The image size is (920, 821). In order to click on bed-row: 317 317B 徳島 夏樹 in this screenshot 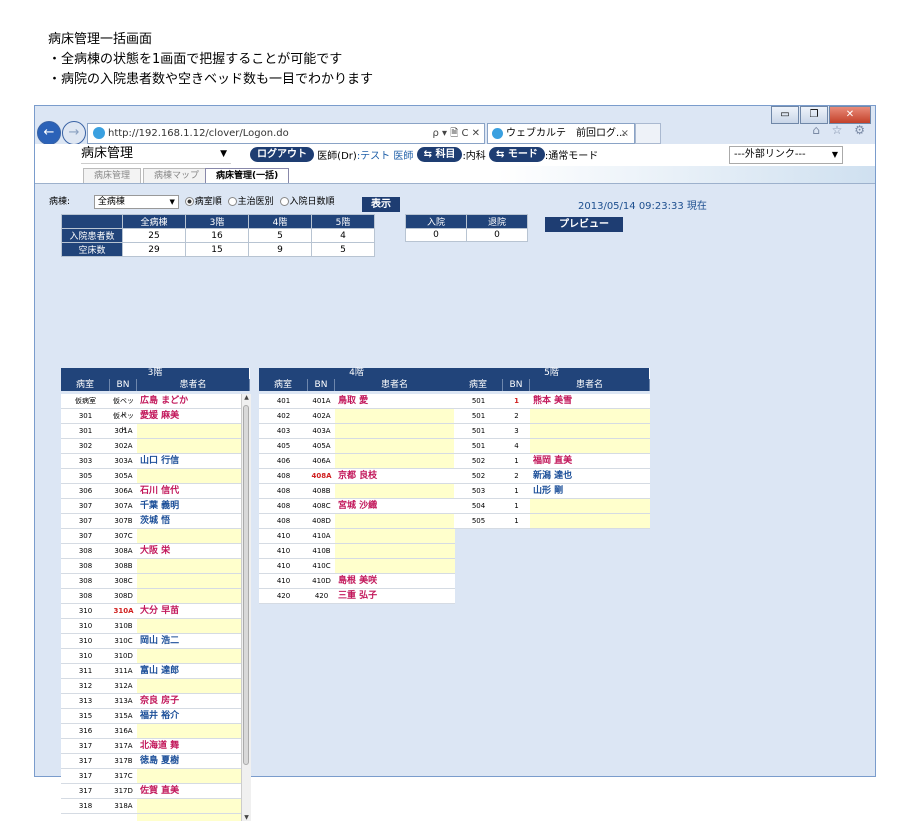, I will do `click(151, 761)`.